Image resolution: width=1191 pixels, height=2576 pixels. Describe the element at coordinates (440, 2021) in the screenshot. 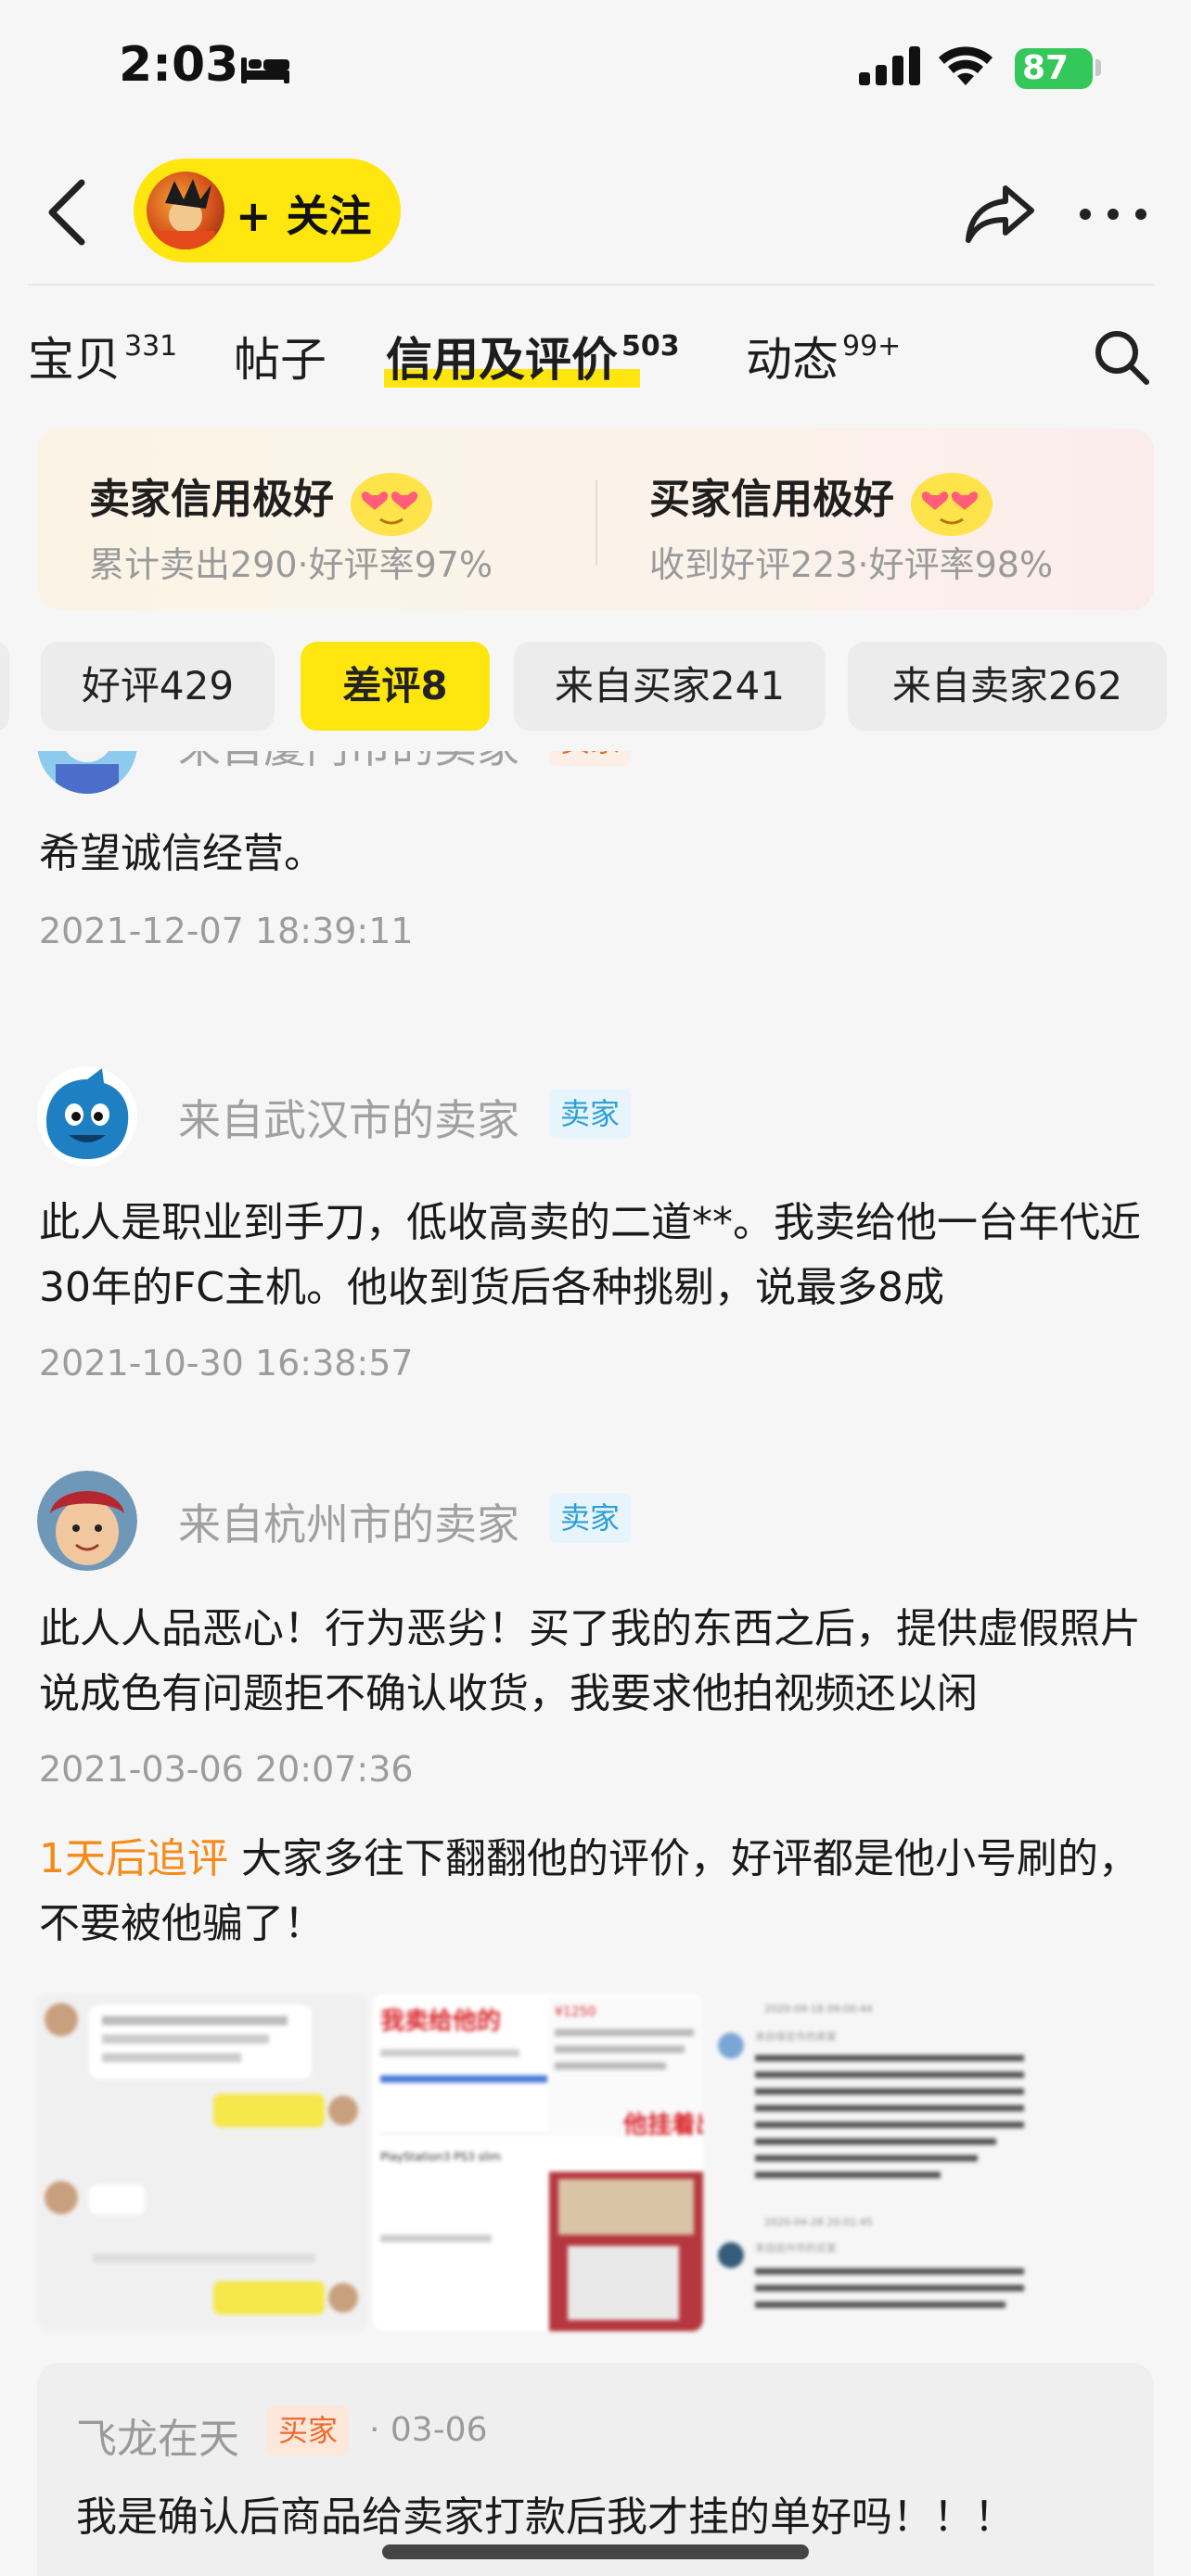

I see `photo-title-text: 我卖给他的` at that location.